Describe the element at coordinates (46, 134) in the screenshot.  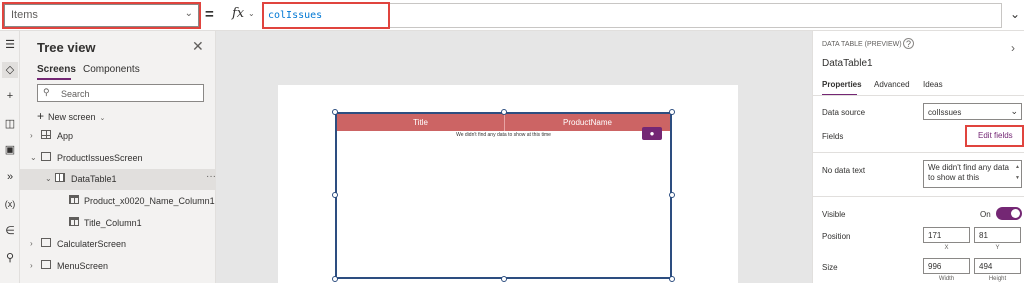
I see `app-icon` at that location.